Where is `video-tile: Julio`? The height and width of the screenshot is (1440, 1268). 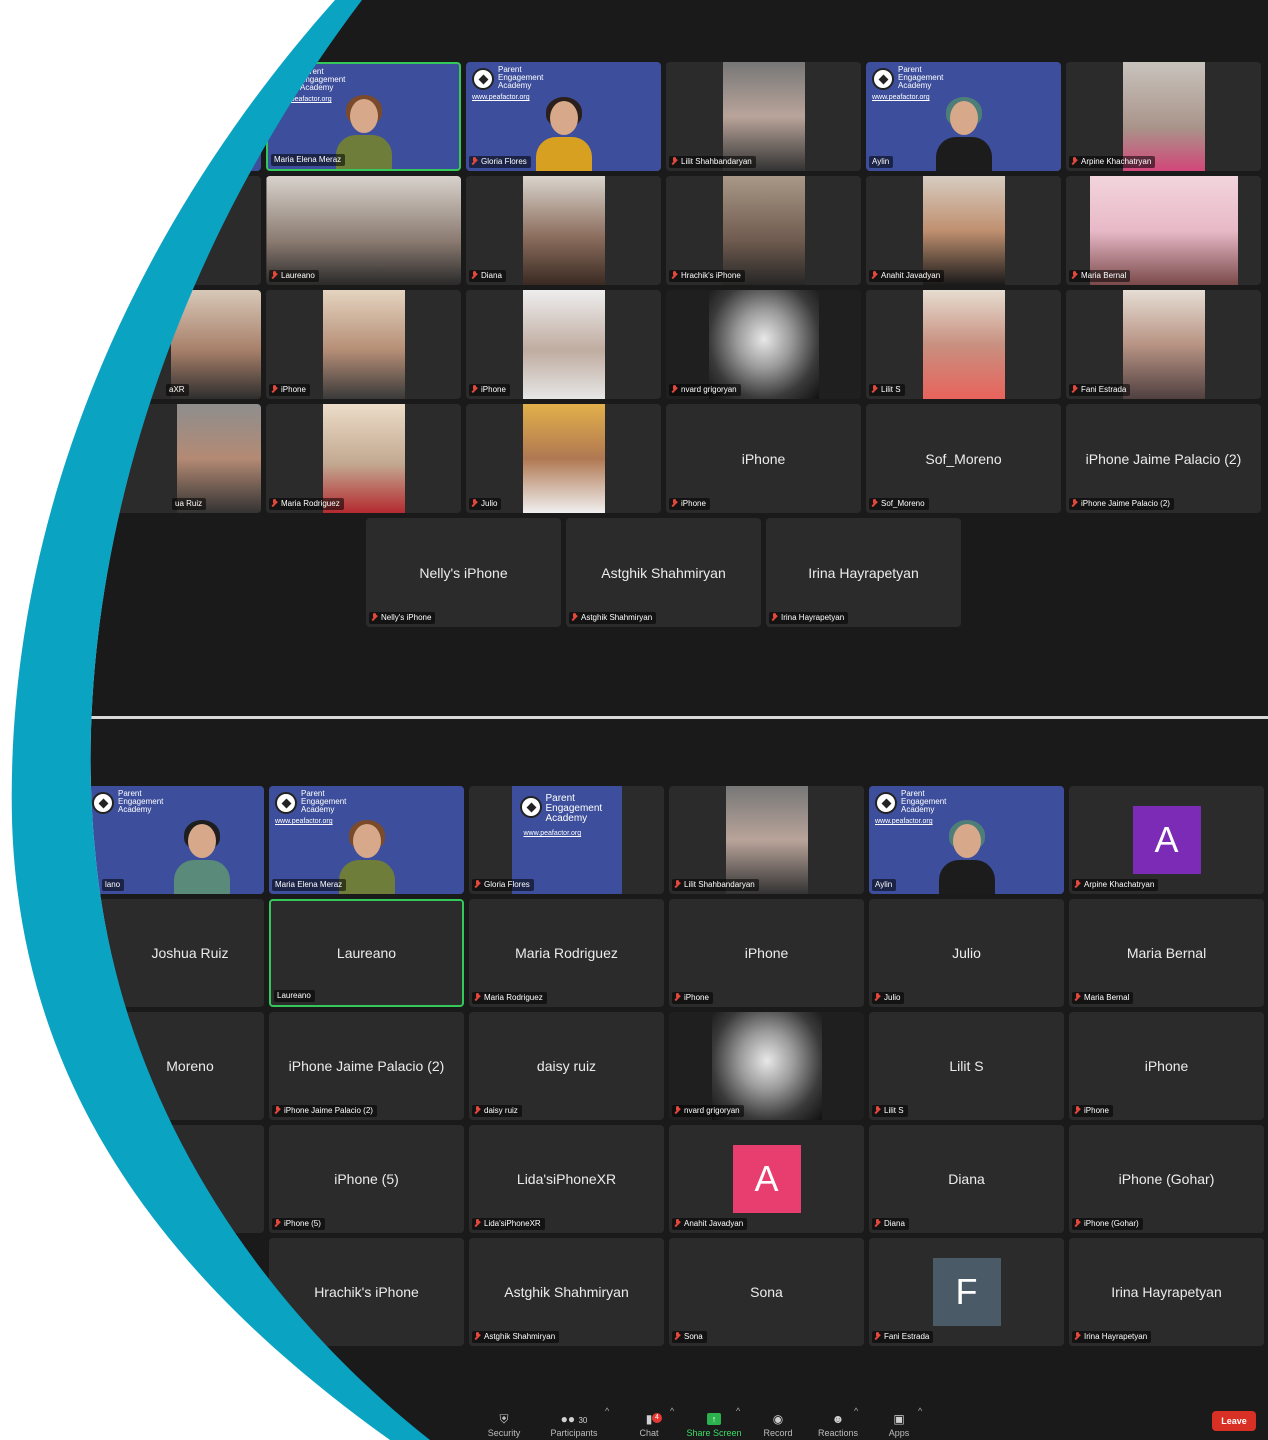
video-tile: Julio is located at coordinates (563, 458).